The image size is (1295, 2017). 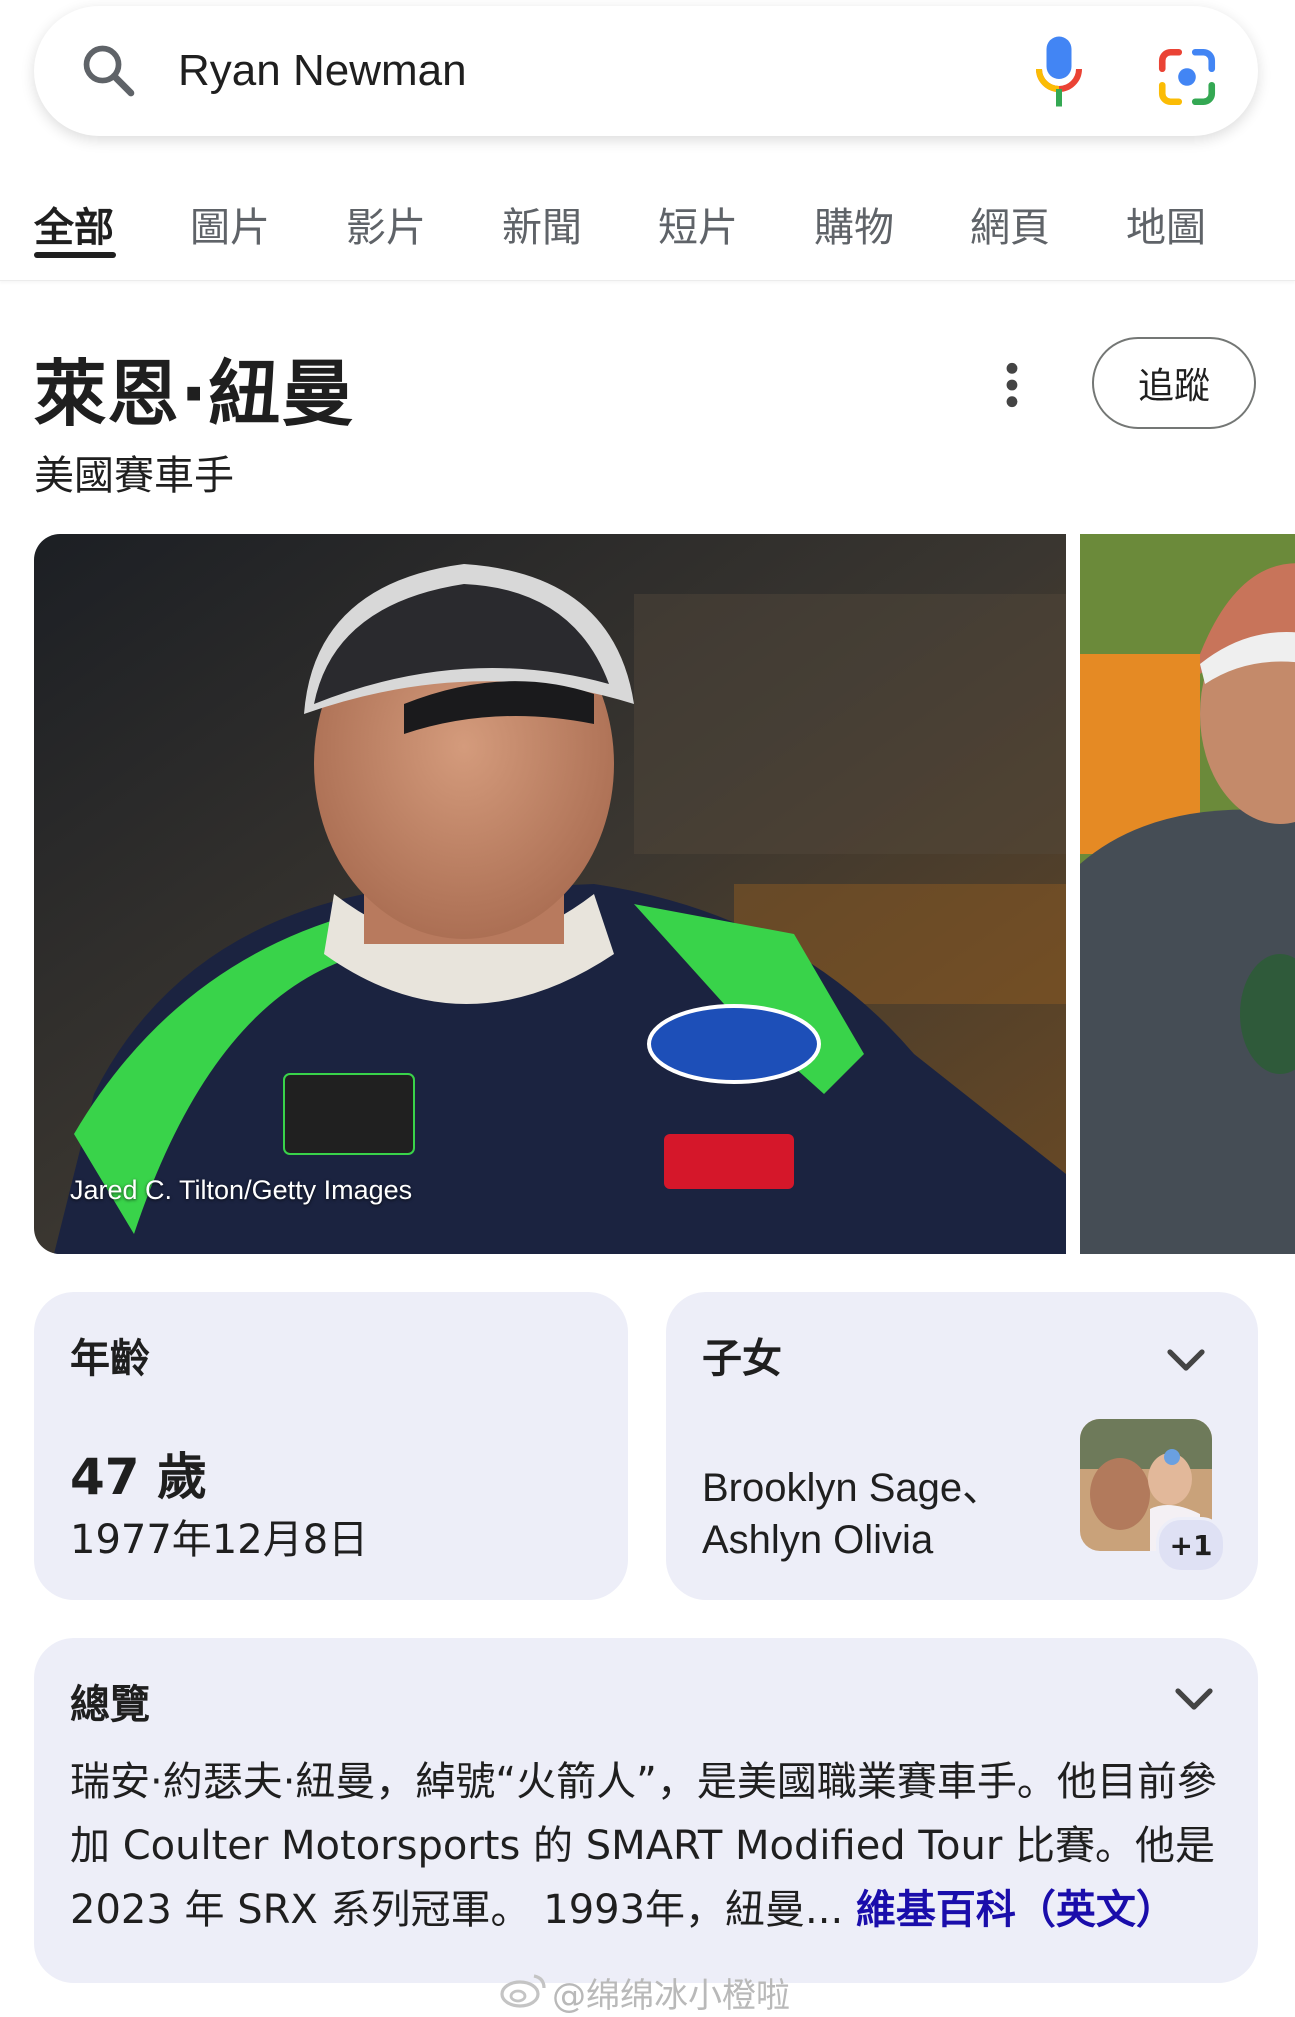 I want to click on tab-videos: 影片, so click(x=386, y=224).